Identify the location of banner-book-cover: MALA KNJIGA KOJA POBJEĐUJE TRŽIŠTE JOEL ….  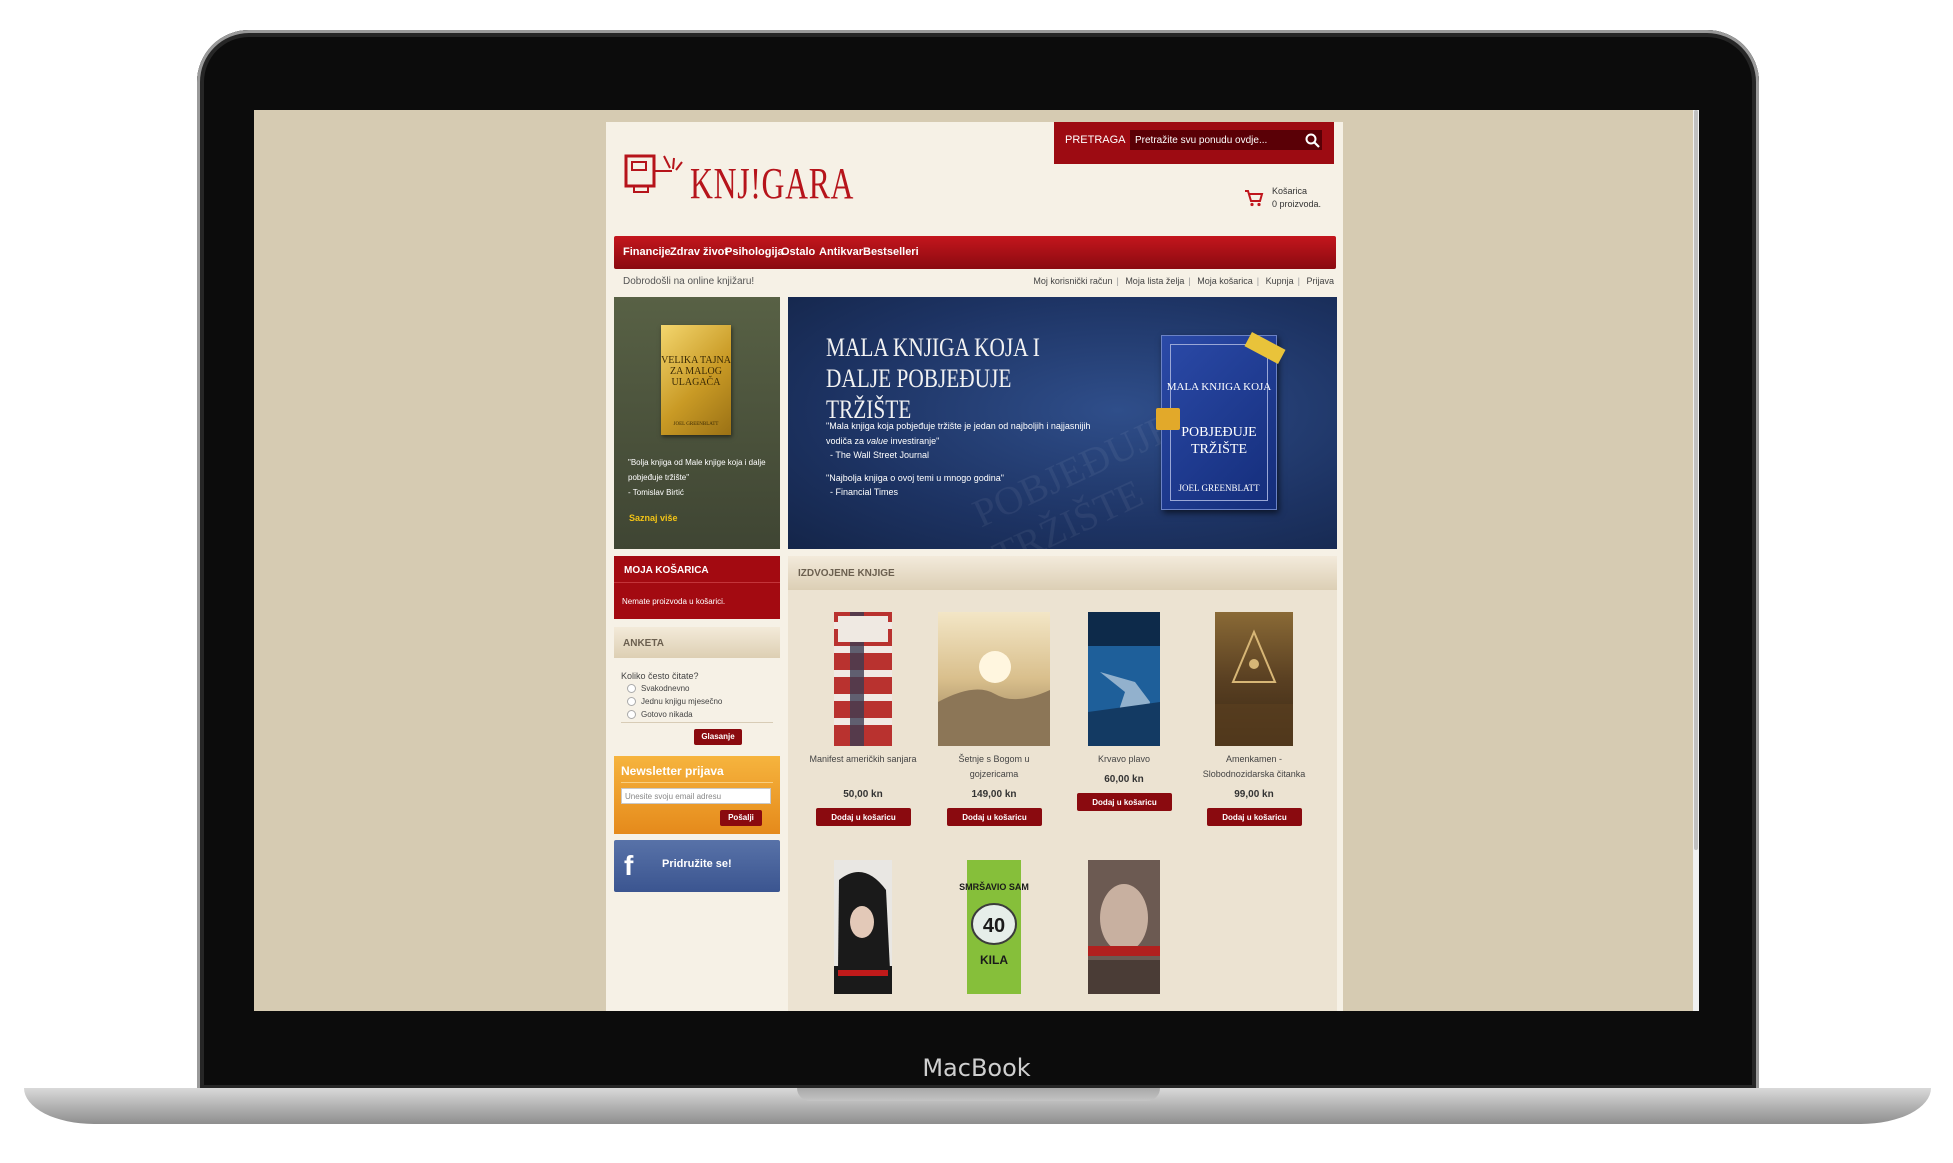
(1221, 421).